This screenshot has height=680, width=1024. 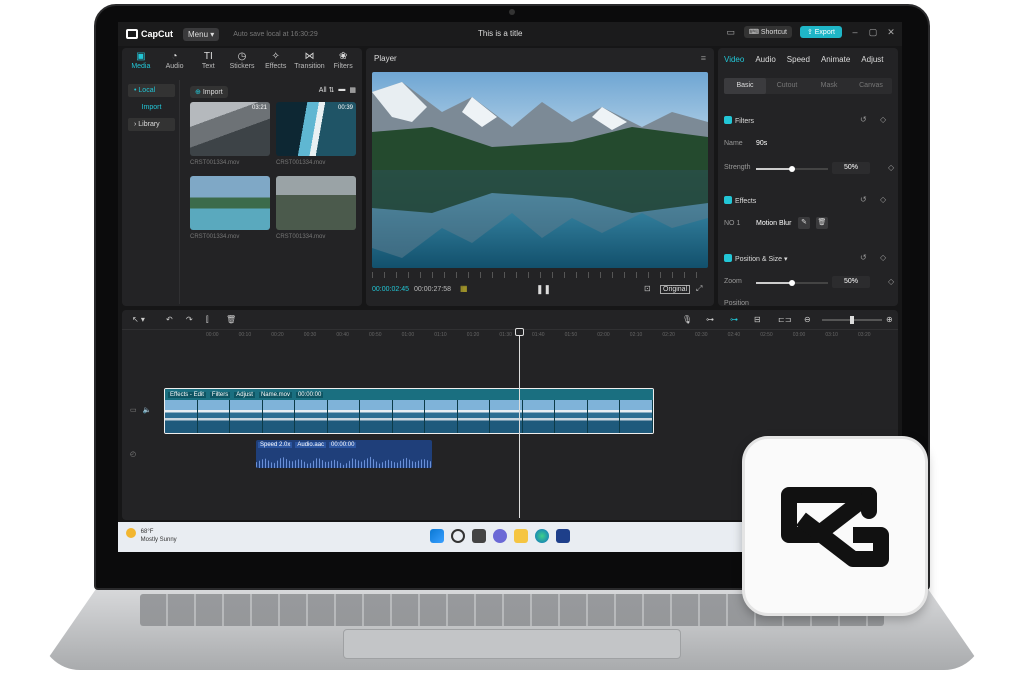 What do you see at coordinates (341, 90) in the screenshot?
I see `list-view-icon: ▬` at bounding box center [341, 90].